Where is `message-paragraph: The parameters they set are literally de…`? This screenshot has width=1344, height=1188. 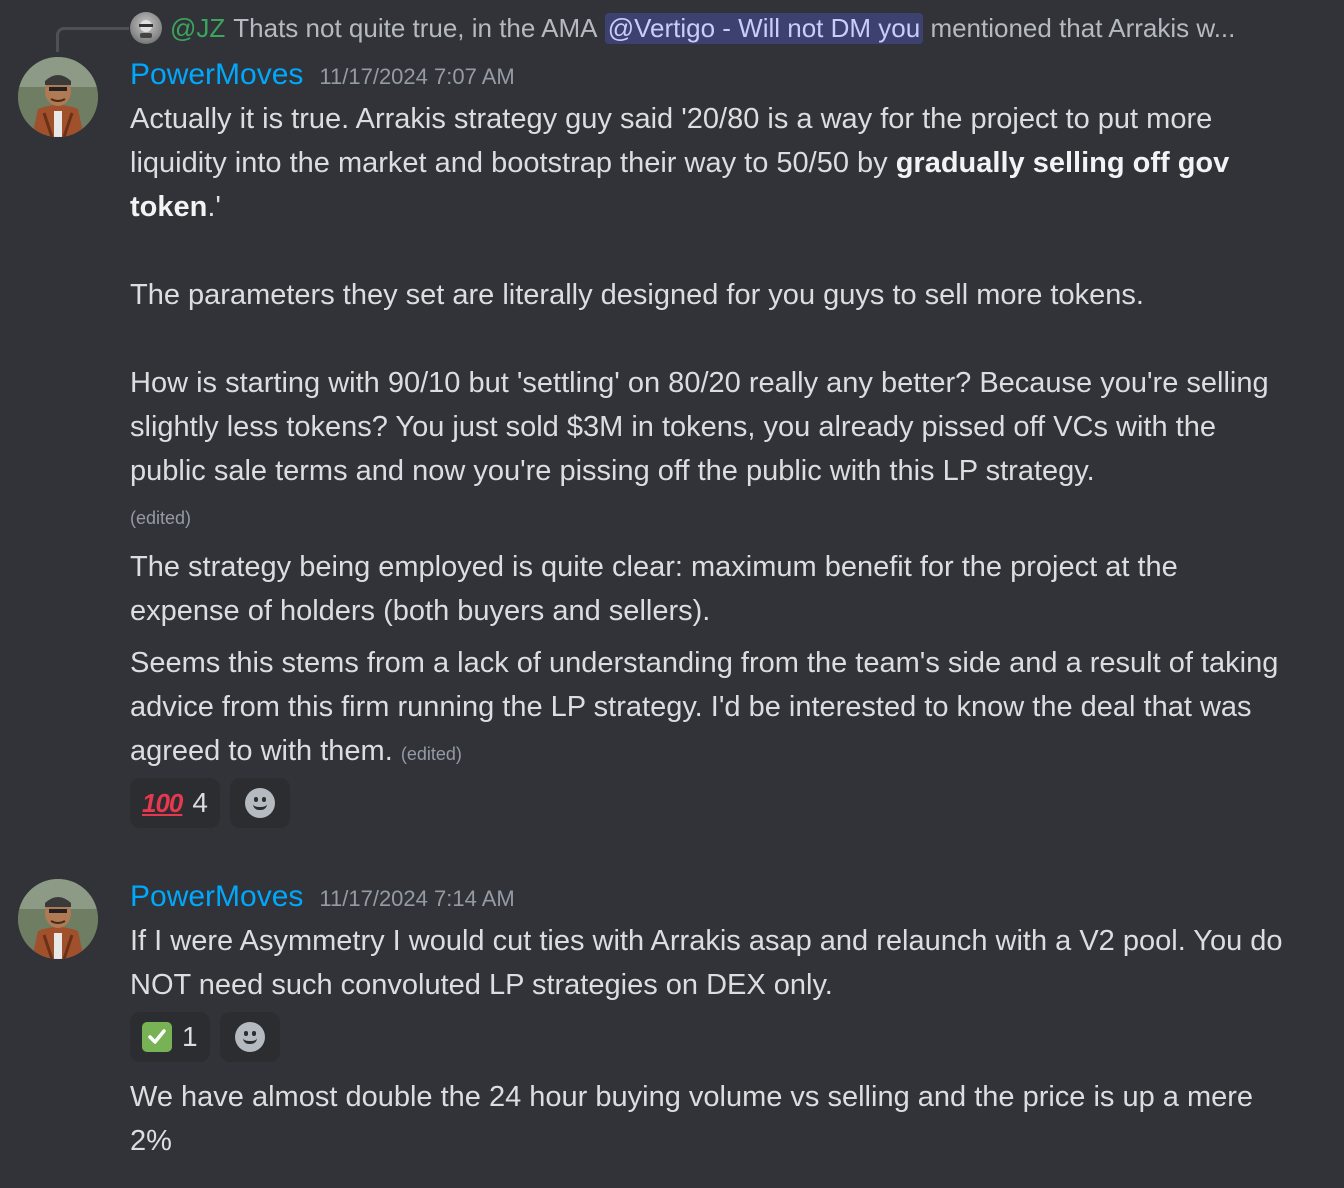
message-paragraph: The parameters they set are literally de… is located at coordinates (637, 295).